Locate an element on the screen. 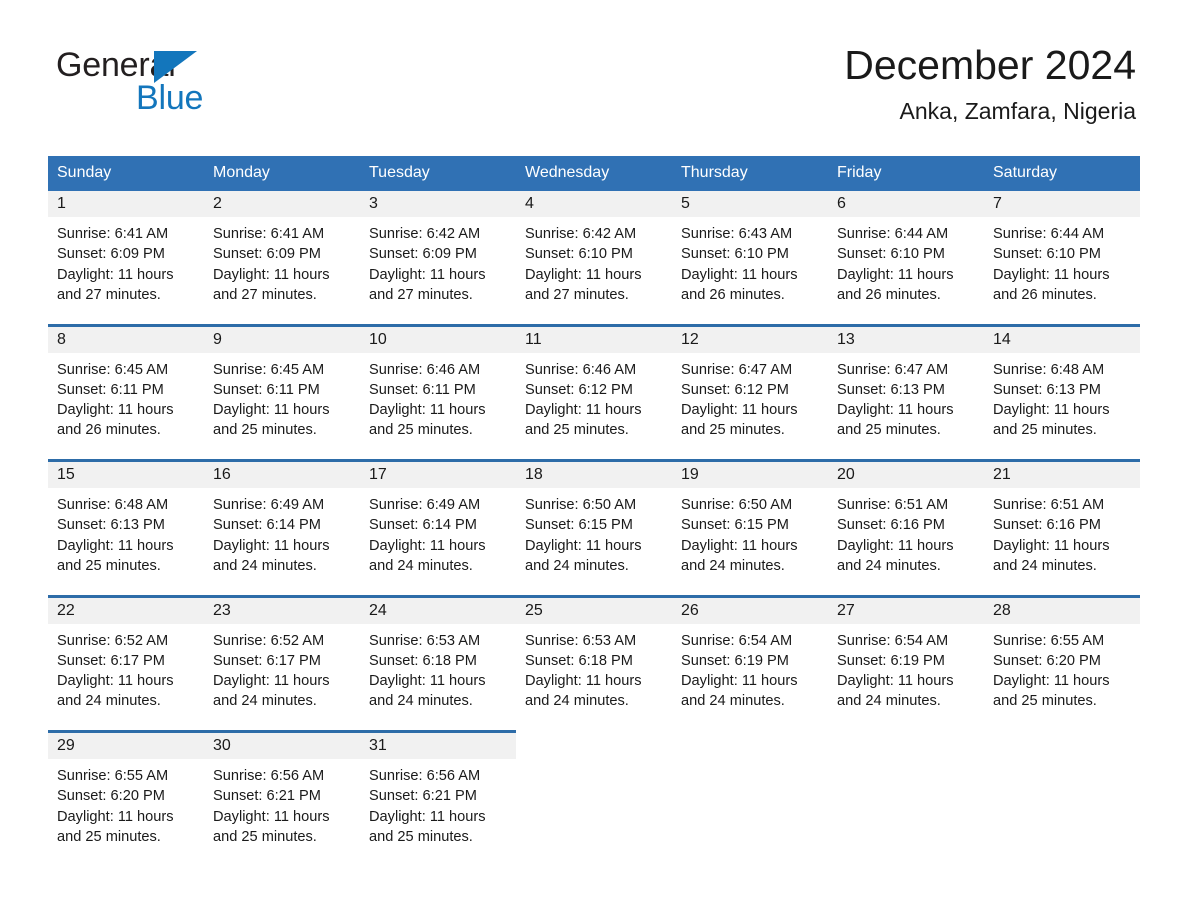  day-number: 6 is located at coordinates (906, 204).